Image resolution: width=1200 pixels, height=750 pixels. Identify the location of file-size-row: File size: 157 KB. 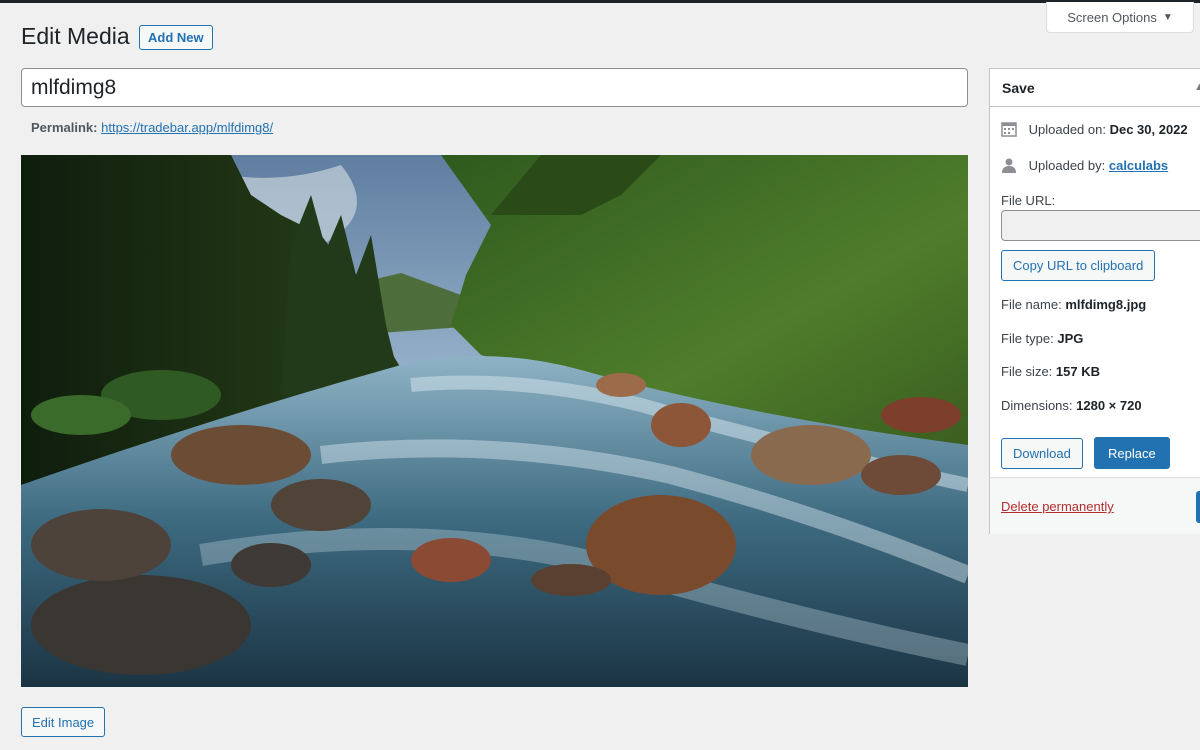
(1050, 371).